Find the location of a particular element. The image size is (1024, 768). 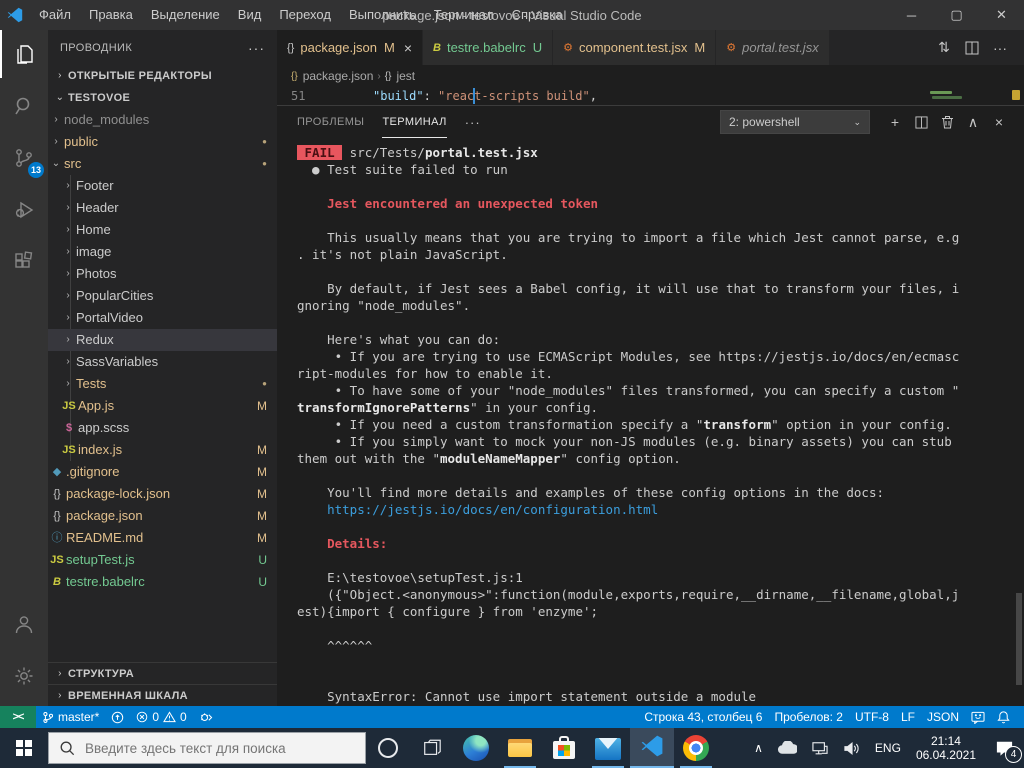

tree-item-readme.md: ⓘ README.md M is located at coordinates (162, 538).